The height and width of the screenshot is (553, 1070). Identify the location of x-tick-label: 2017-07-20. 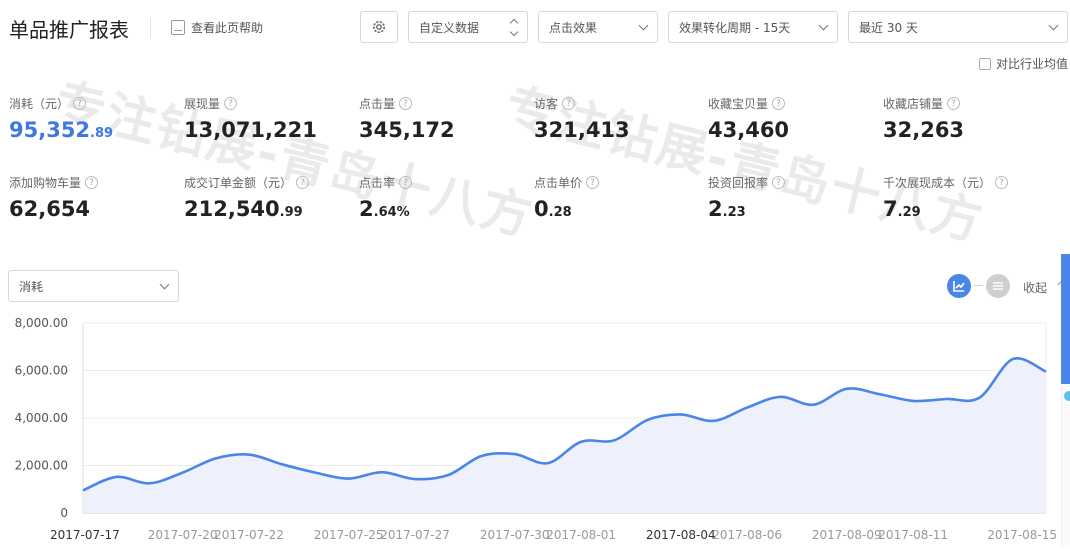
(183, 535).